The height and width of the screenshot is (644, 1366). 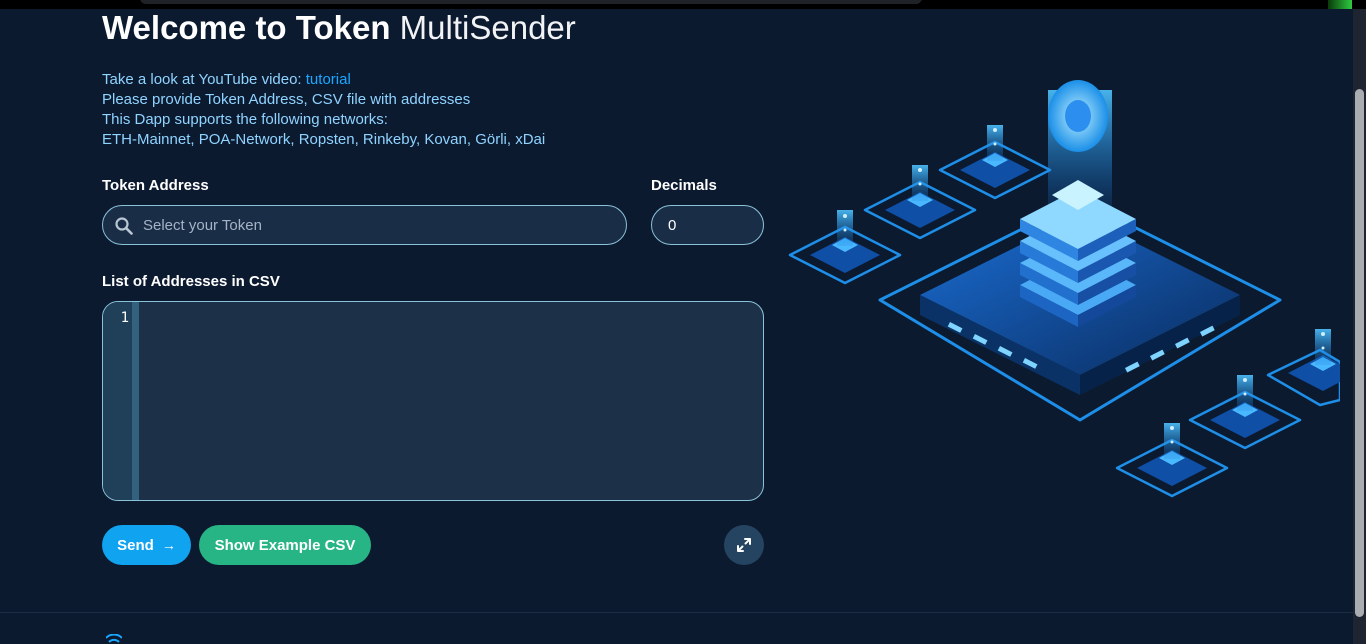 I want to click on browser-tab-strip, so click(x=531, y=2).